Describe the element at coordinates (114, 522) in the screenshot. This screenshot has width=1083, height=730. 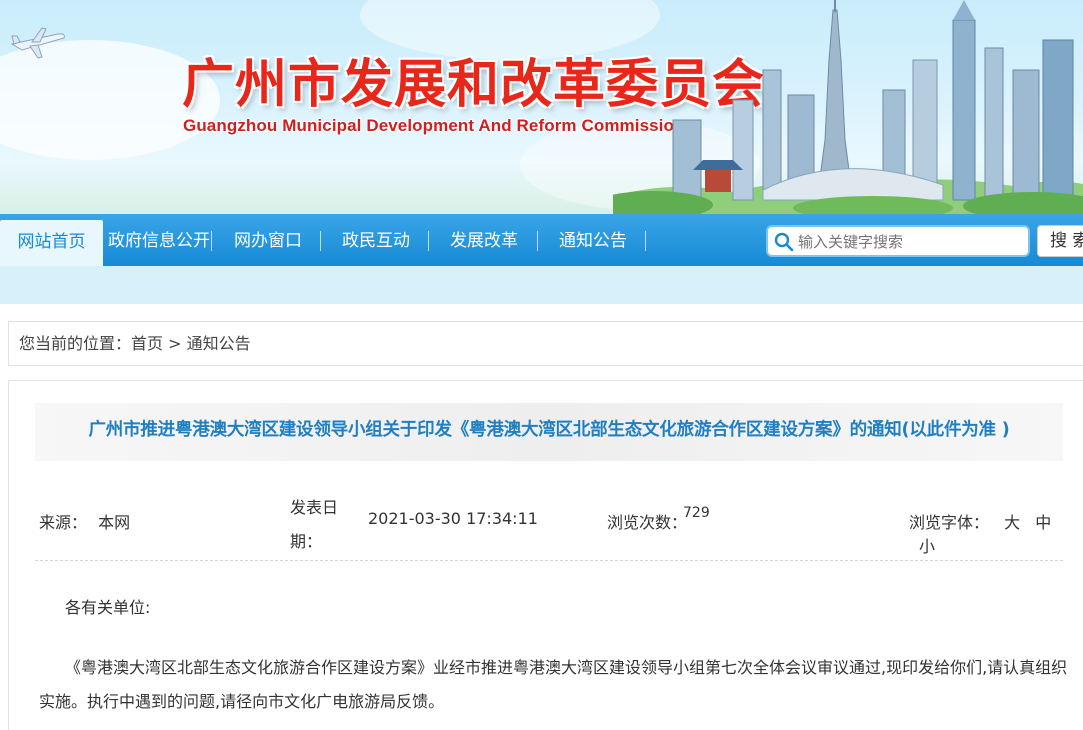
I see `source-value: 本网` at that location.